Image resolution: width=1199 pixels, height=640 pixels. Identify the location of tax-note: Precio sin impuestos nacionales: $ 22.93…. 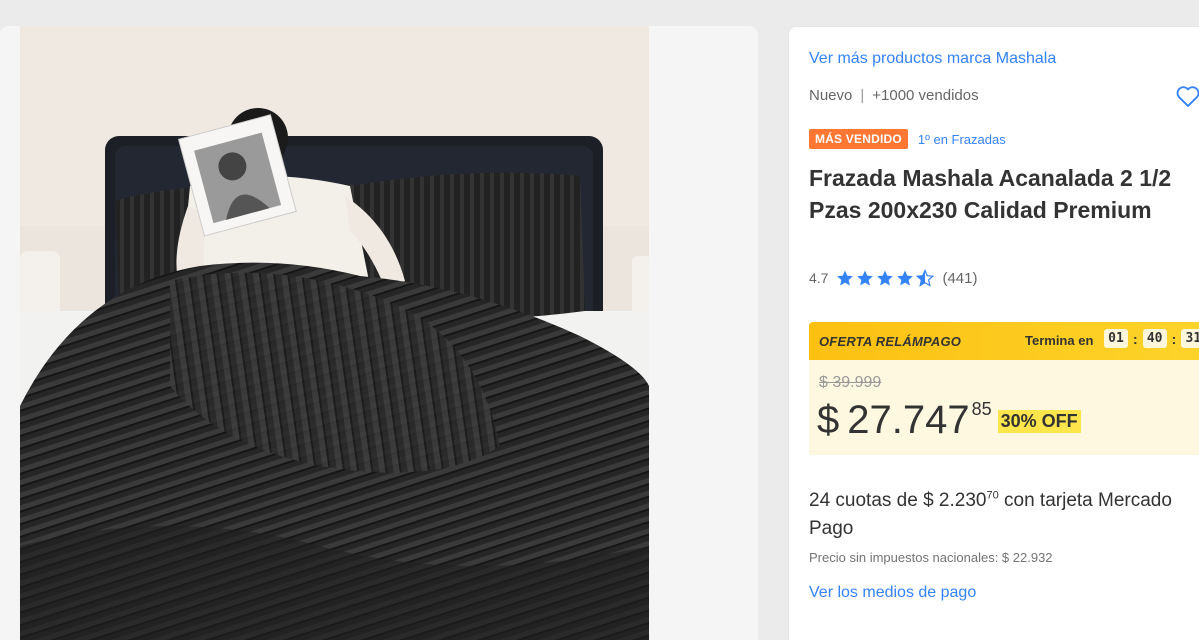
(931, 557).